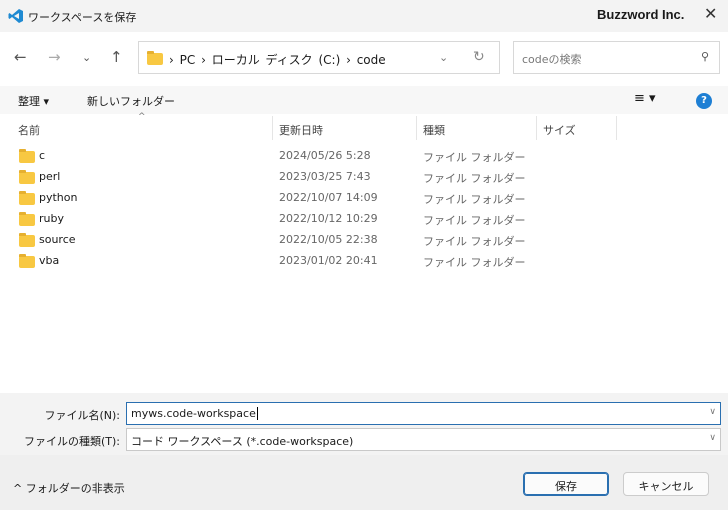  Describe the element at coordinates (666, 484) in the screenshot. I see `cancel-button: キャンセル` at that location.